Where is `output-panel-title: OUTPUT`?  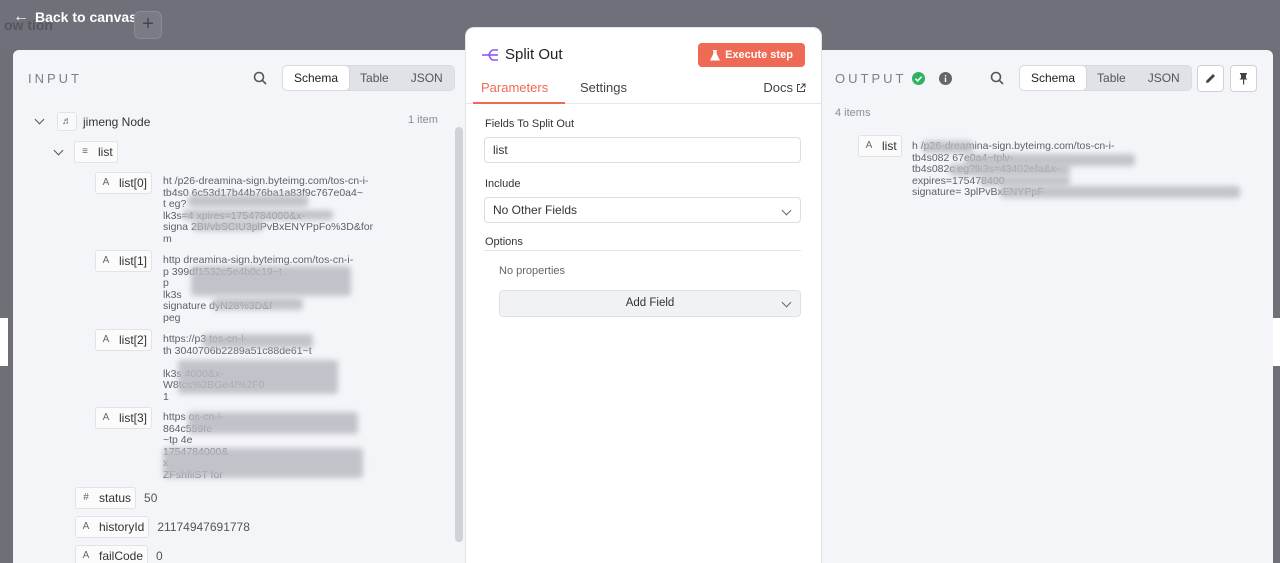 output-panel-title: OUTPUT is located at coordinates (871, 78).